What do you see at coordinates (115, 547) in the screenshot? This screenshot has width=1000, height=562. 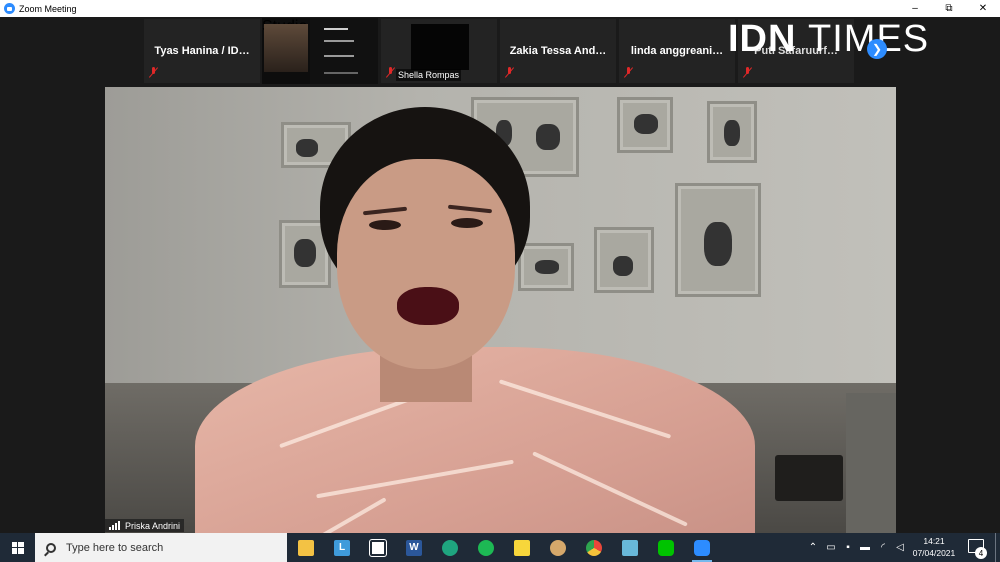 I see `search-placeholder: Type here to search` at bounding box center [115, 547].